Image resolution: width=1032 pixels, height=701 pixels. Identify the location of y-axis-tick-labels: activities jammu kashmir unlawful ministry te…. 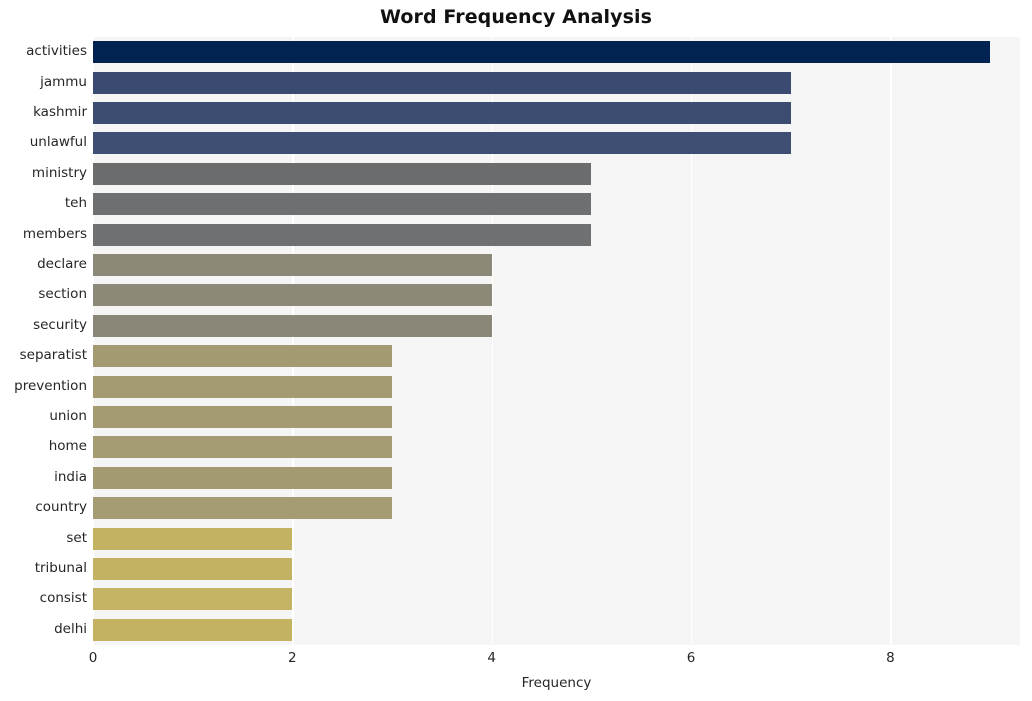
(43, 341).